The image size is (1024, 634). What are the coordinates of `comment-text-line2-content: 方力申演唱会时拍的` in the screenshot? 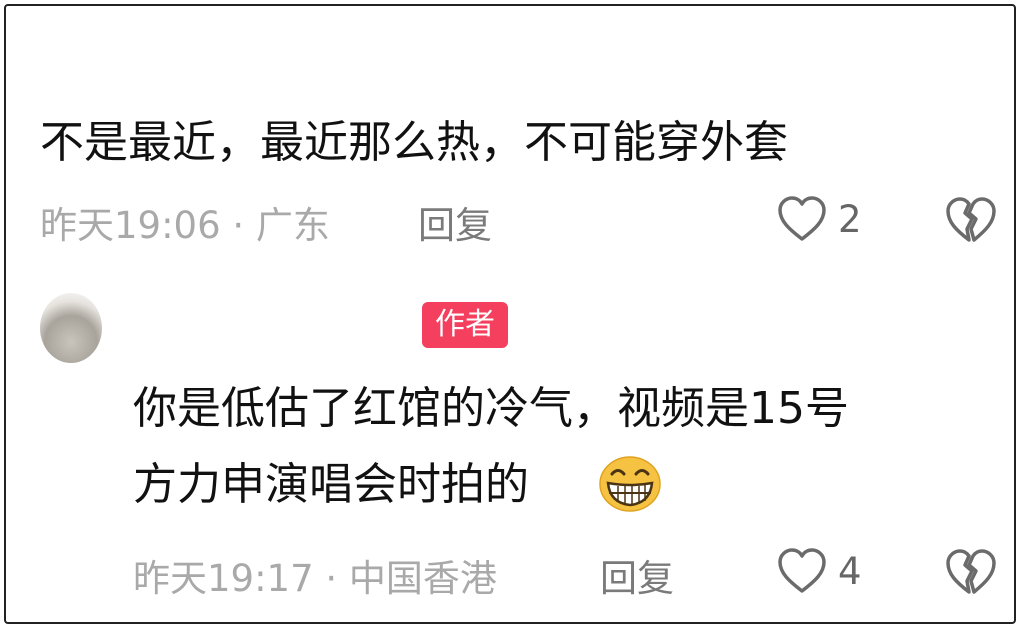 It's located at (331, 484).